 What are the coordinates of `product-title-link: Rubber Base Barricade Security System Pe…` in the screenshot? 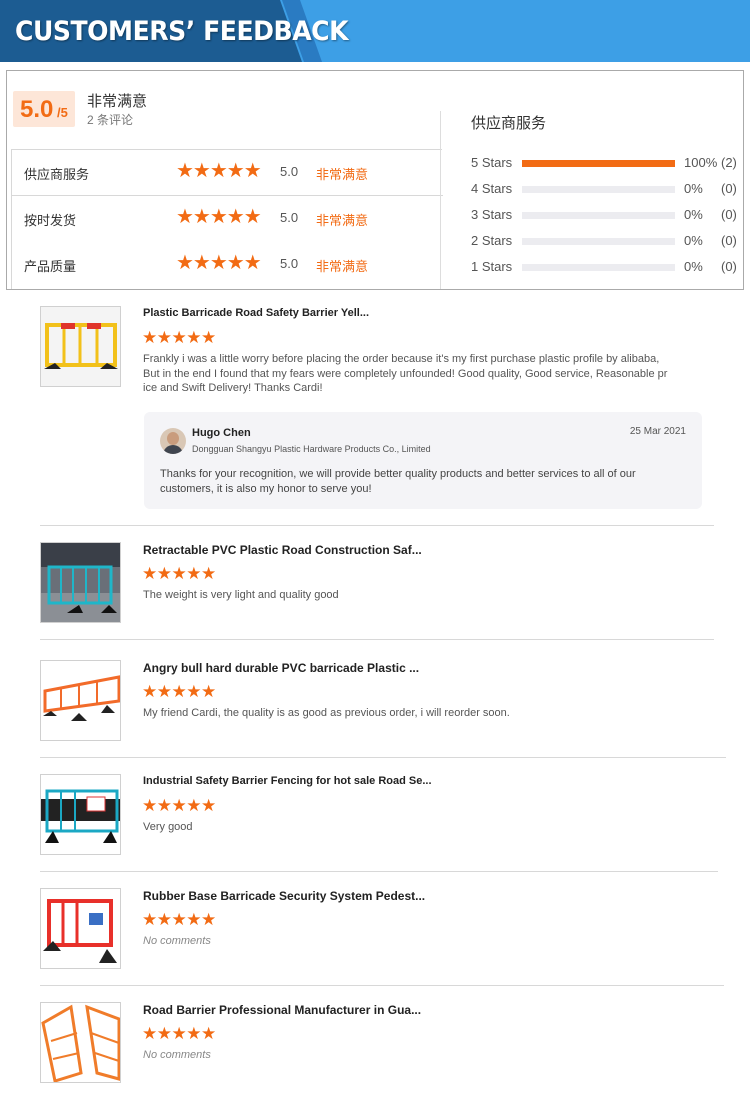 It's located at (284, 896).